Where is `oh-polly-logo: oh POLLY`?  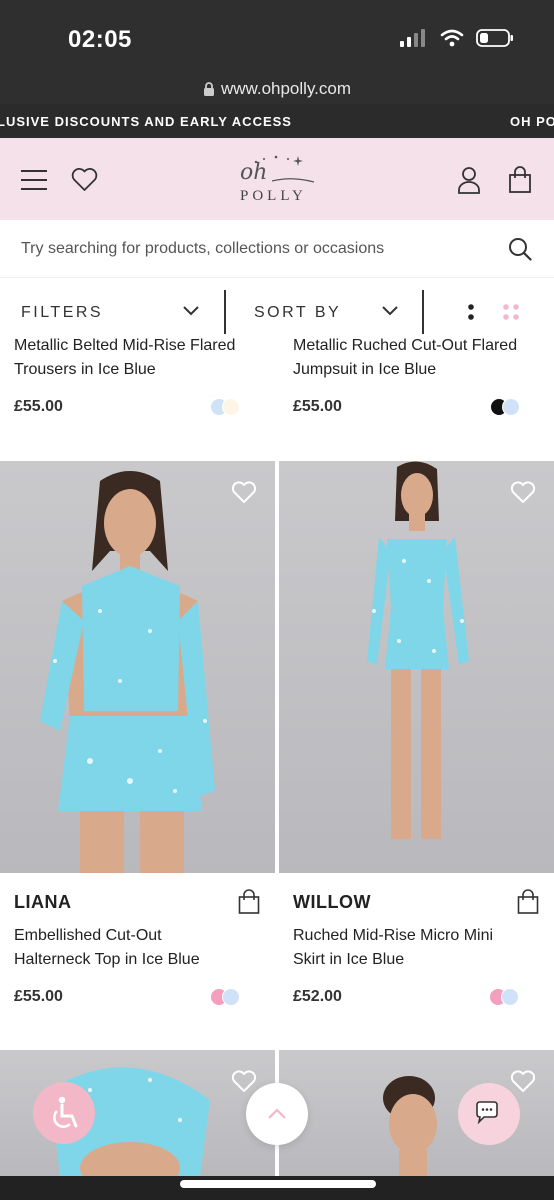 oh-polly-logo: oh POLLY is located at coordinates (277, 180).